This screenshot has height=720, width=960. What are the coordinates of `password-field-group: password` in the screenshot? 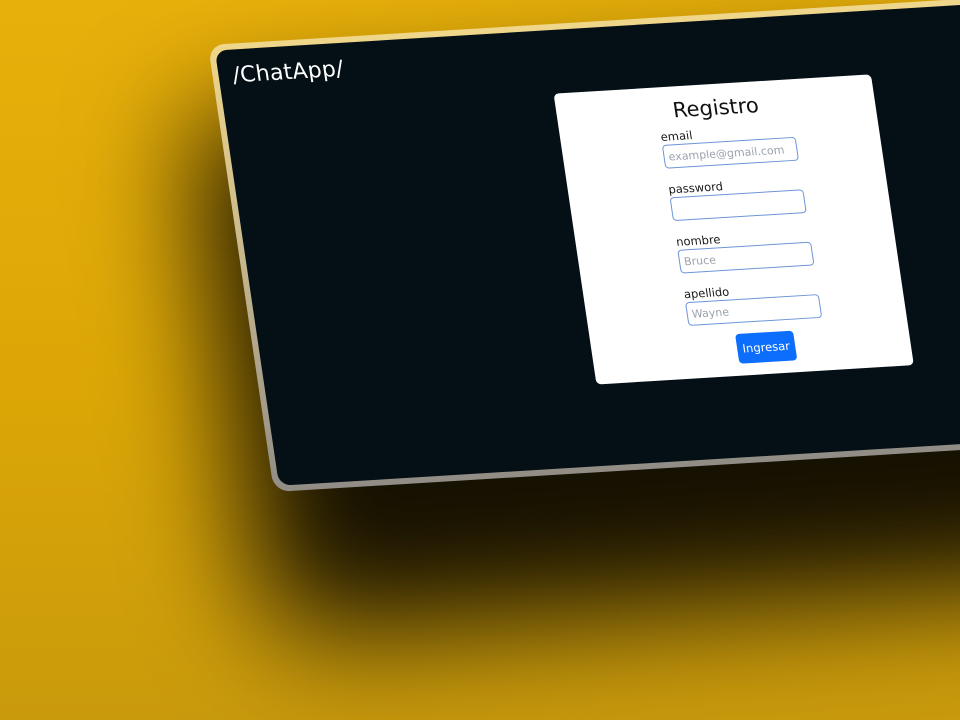 It's located at (737, 198).